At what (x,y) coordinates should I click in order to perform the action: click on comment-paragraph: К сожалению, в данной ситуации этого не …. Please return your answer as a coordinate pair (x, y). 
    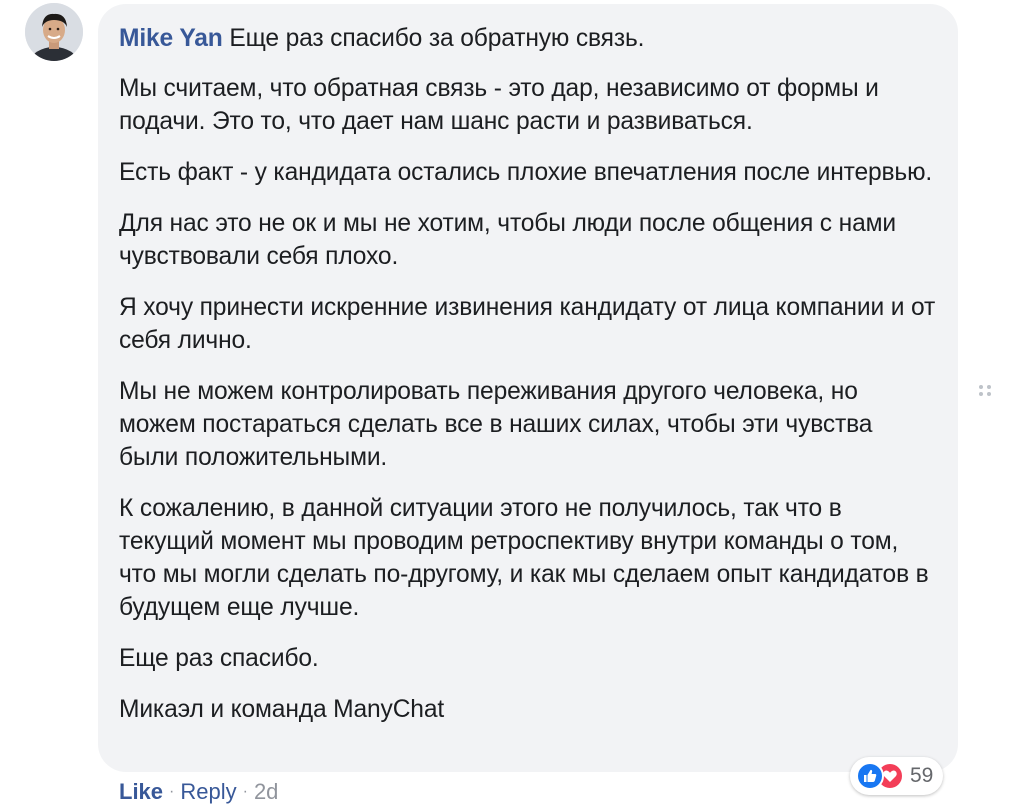
    Looking at the image, I should click on (524, 558).